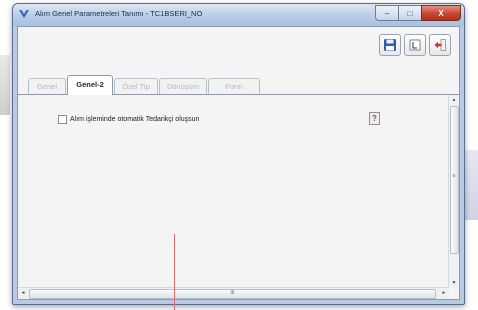 The width and height of the screenshot is (478, 310). What do you see at coordinates (234, 86) in the screenshot?
I see `tab-form: Form` at bounding box center [234, 86].